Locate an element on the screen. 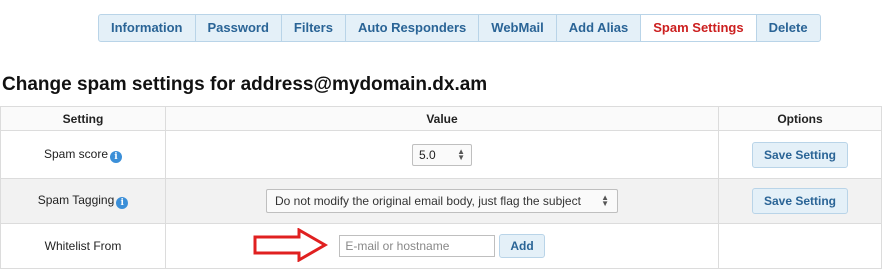 This screenshot has height=269, width=884. spam-tagging-options-cell: Save Setting is located at coordinates (800, 201).